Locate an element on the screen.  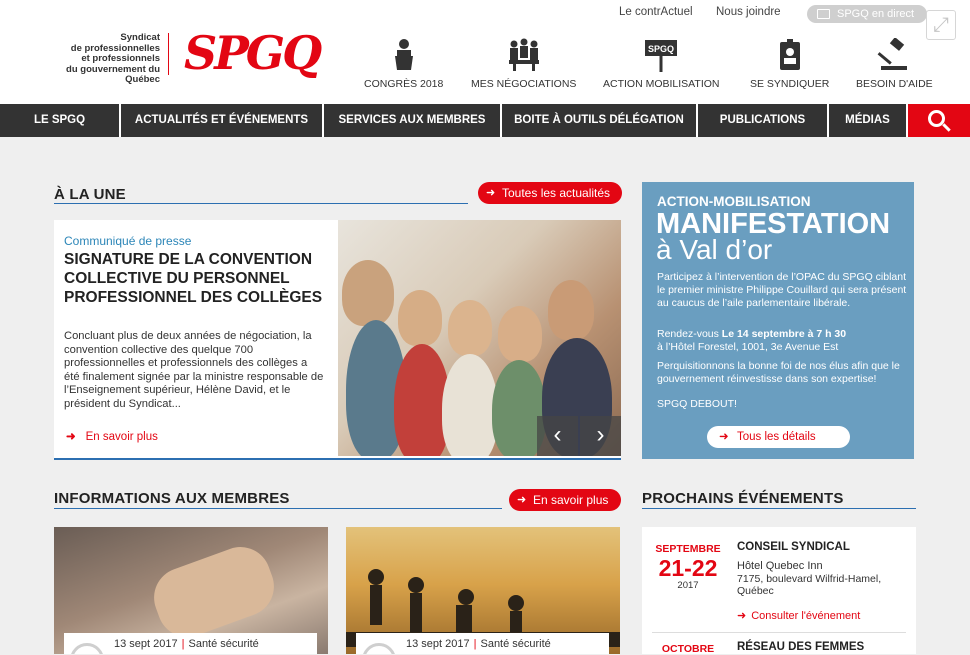
section-title-infos: INFORMATIONS AUX MEMBRES is located at coordinates (172, 498).